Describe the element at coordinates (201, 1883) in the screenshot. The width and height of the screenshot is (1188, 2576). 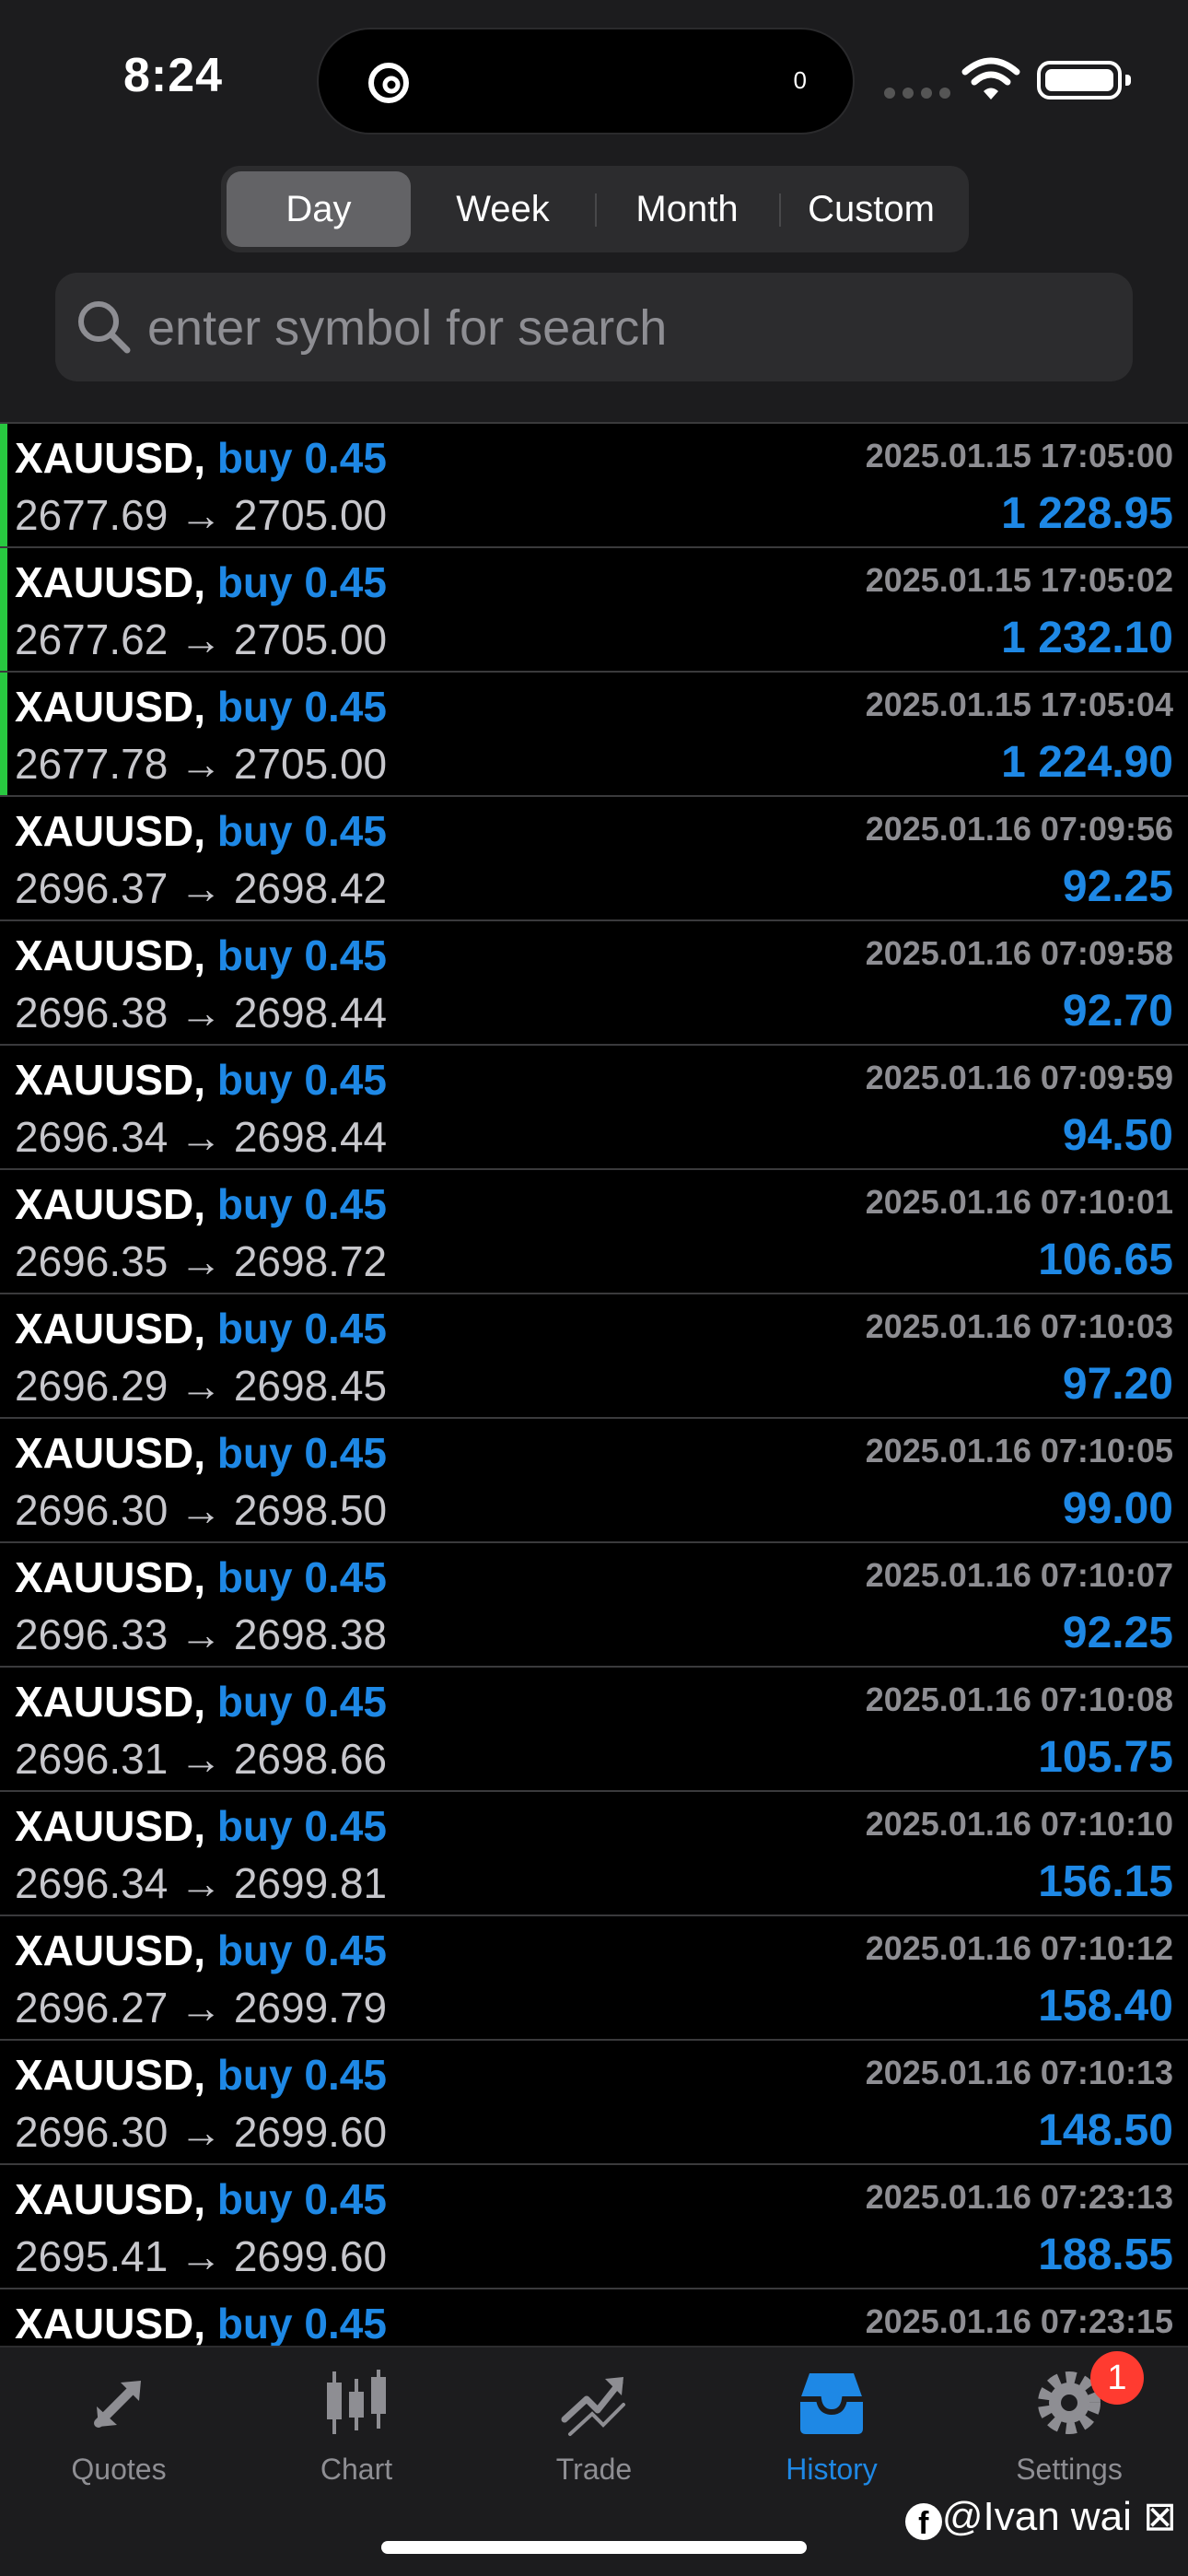
I see `trade-prices: 2696.34 → 2699.81` at that location.